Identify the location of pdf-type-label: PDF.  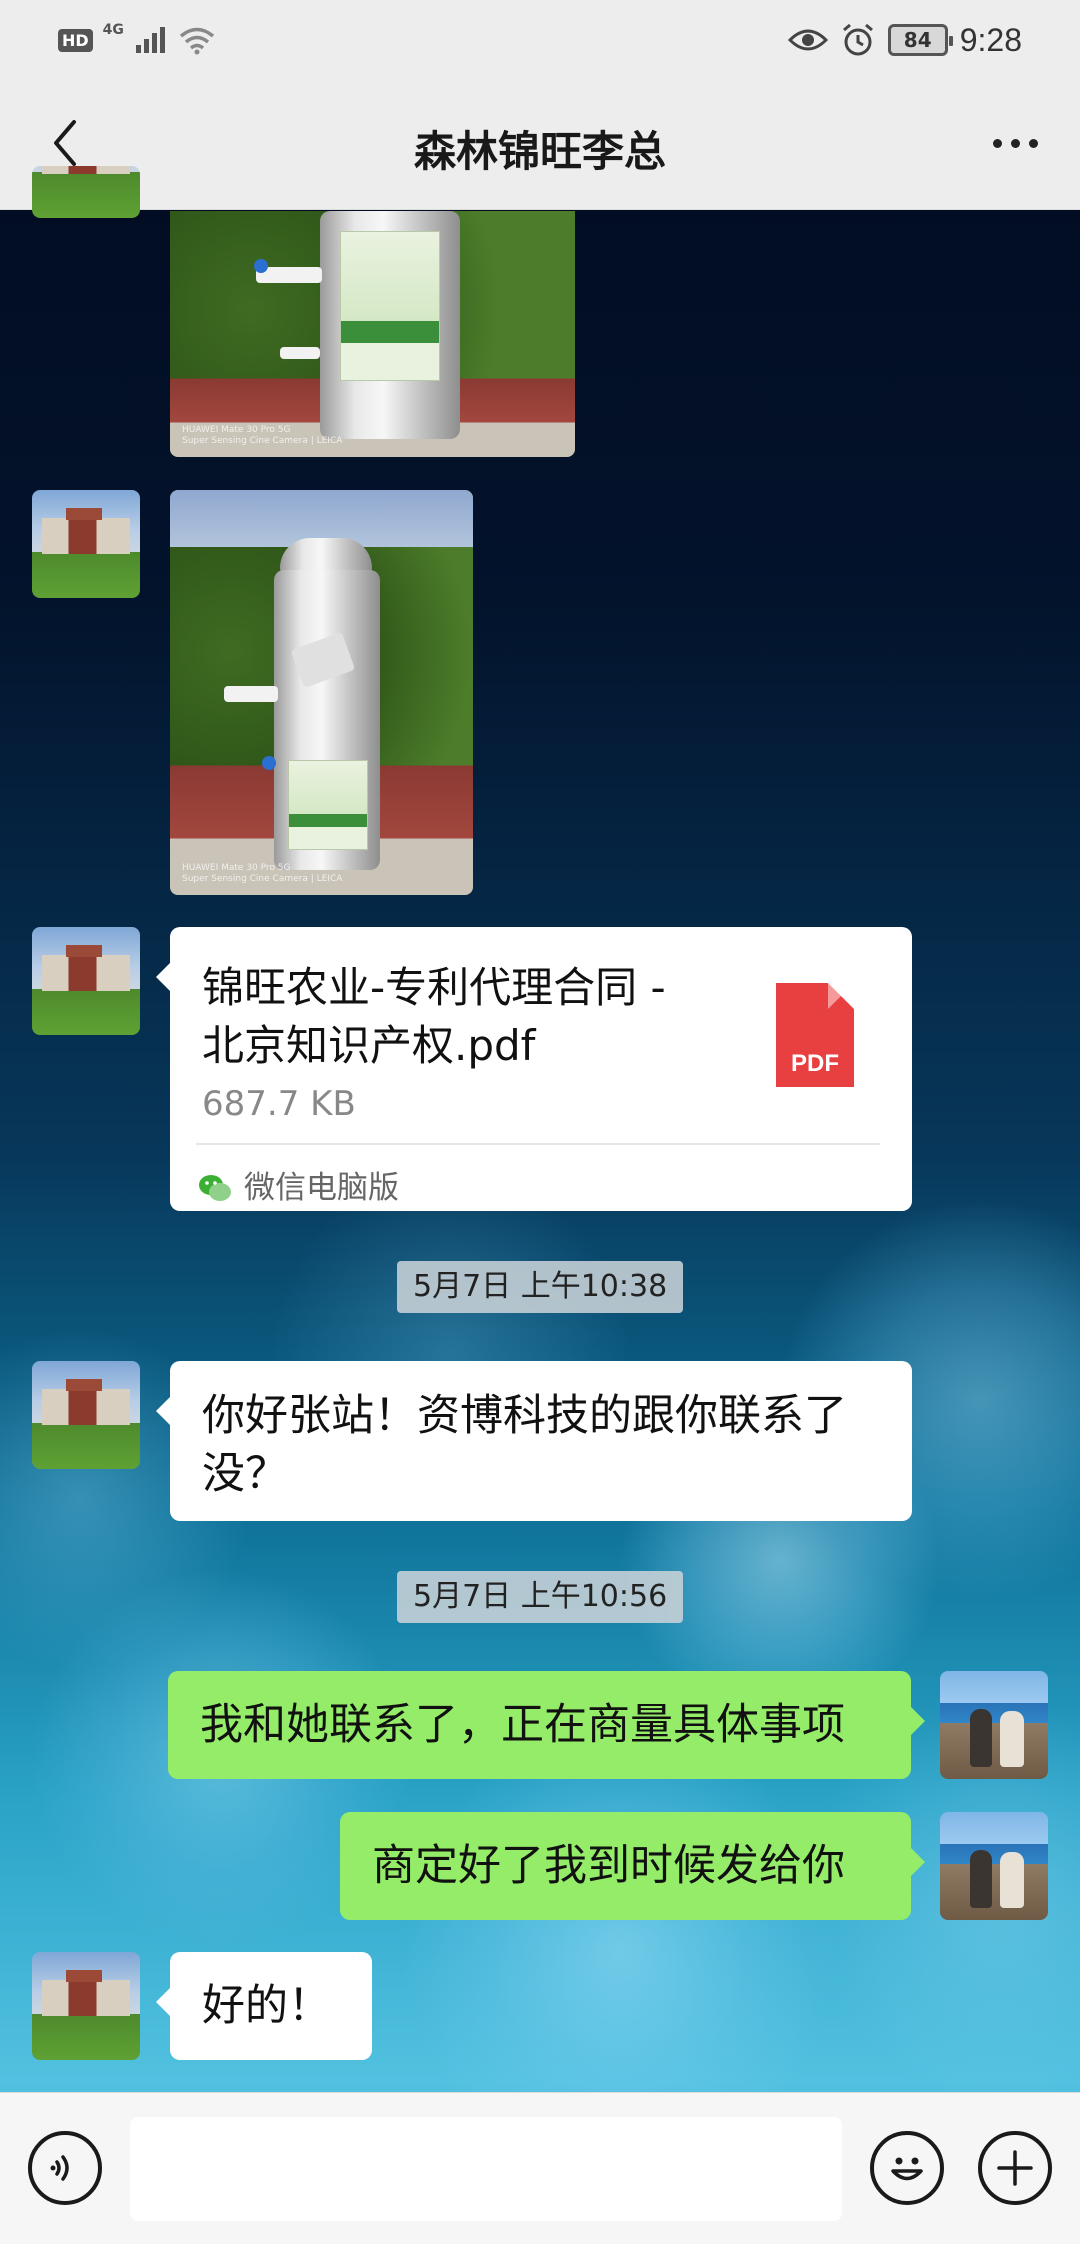
(815, 1063).